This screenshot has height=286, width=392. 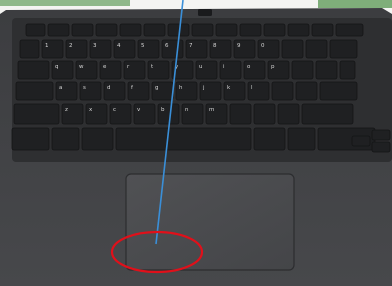 I want to click on touchpad, so click(x=210, y=222).